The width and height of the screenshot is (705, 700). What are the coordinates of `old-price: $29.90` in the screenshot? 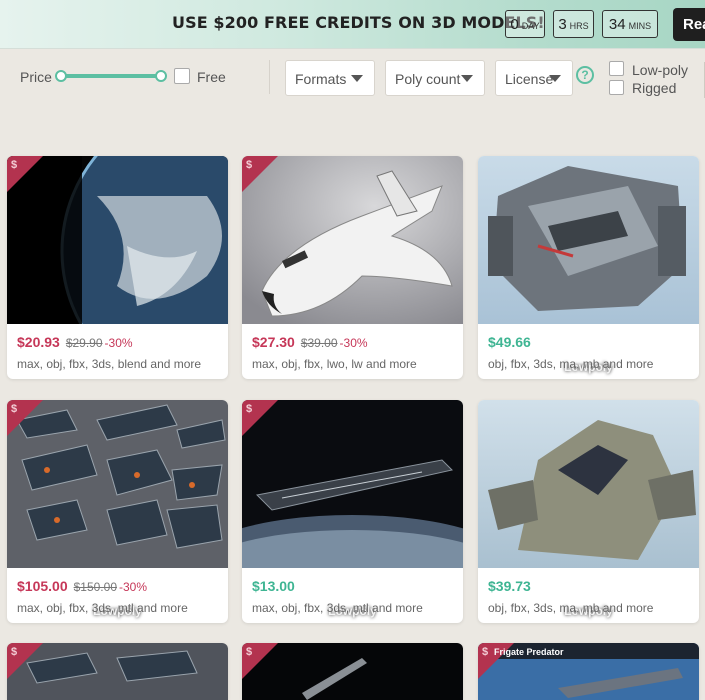 It's located at (84, 343).